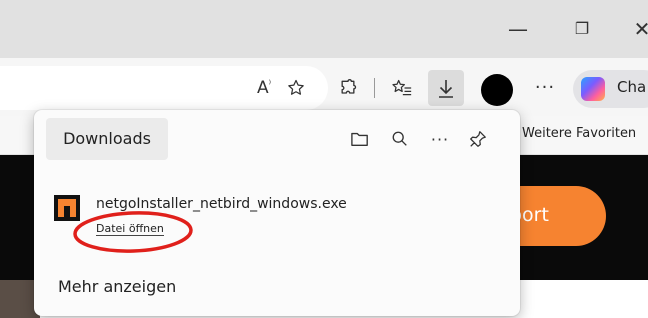  What do you see at coordinates (545, 88) in the screenshot?
I see `settings-more-icon: ···` at bounding box center [545, 88].